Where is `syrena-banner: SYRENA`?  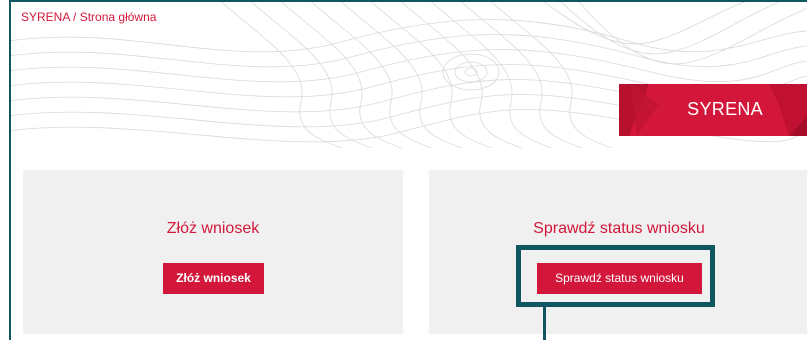
syrena-banner: SYRENA is located at coordinates (713, 110).